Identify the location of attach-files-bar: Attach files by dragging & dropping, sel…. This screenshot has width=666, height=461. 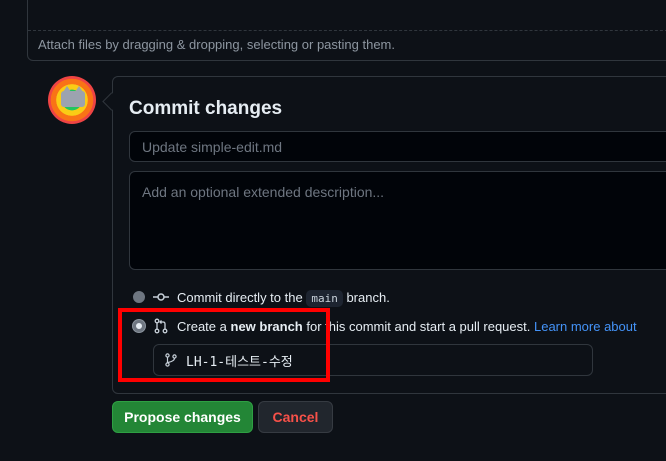
(346, 30).